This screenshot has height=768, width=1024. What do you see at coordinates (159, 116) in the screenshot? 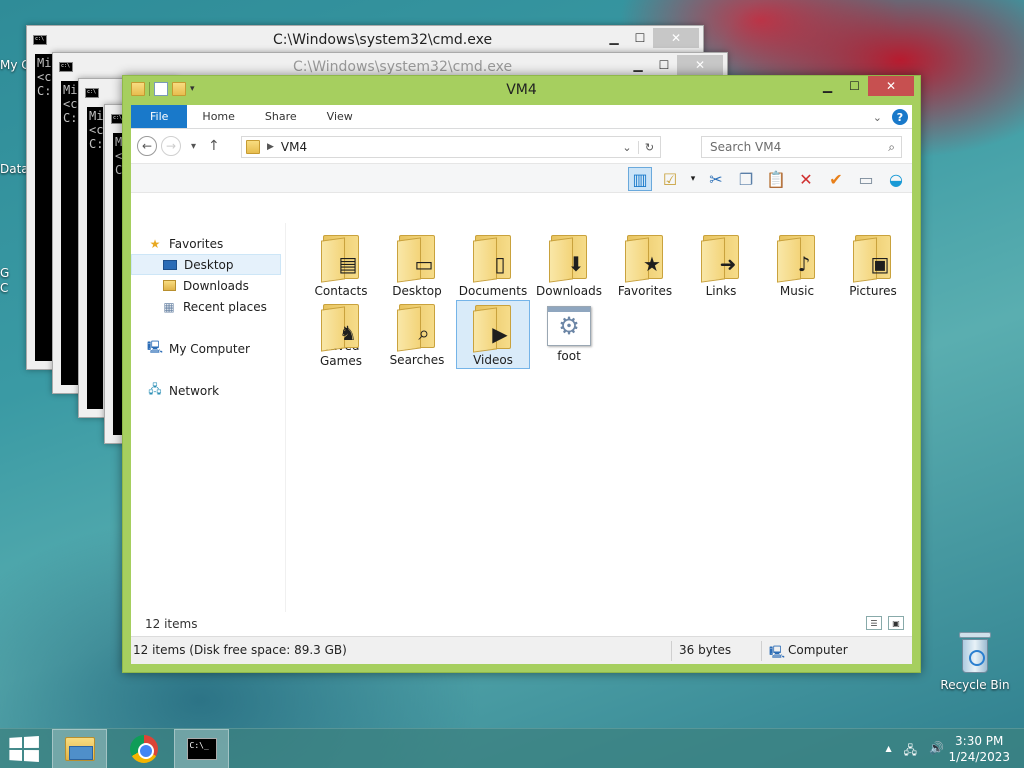
I see `tab-file: File` at bounding box center [159, 116].